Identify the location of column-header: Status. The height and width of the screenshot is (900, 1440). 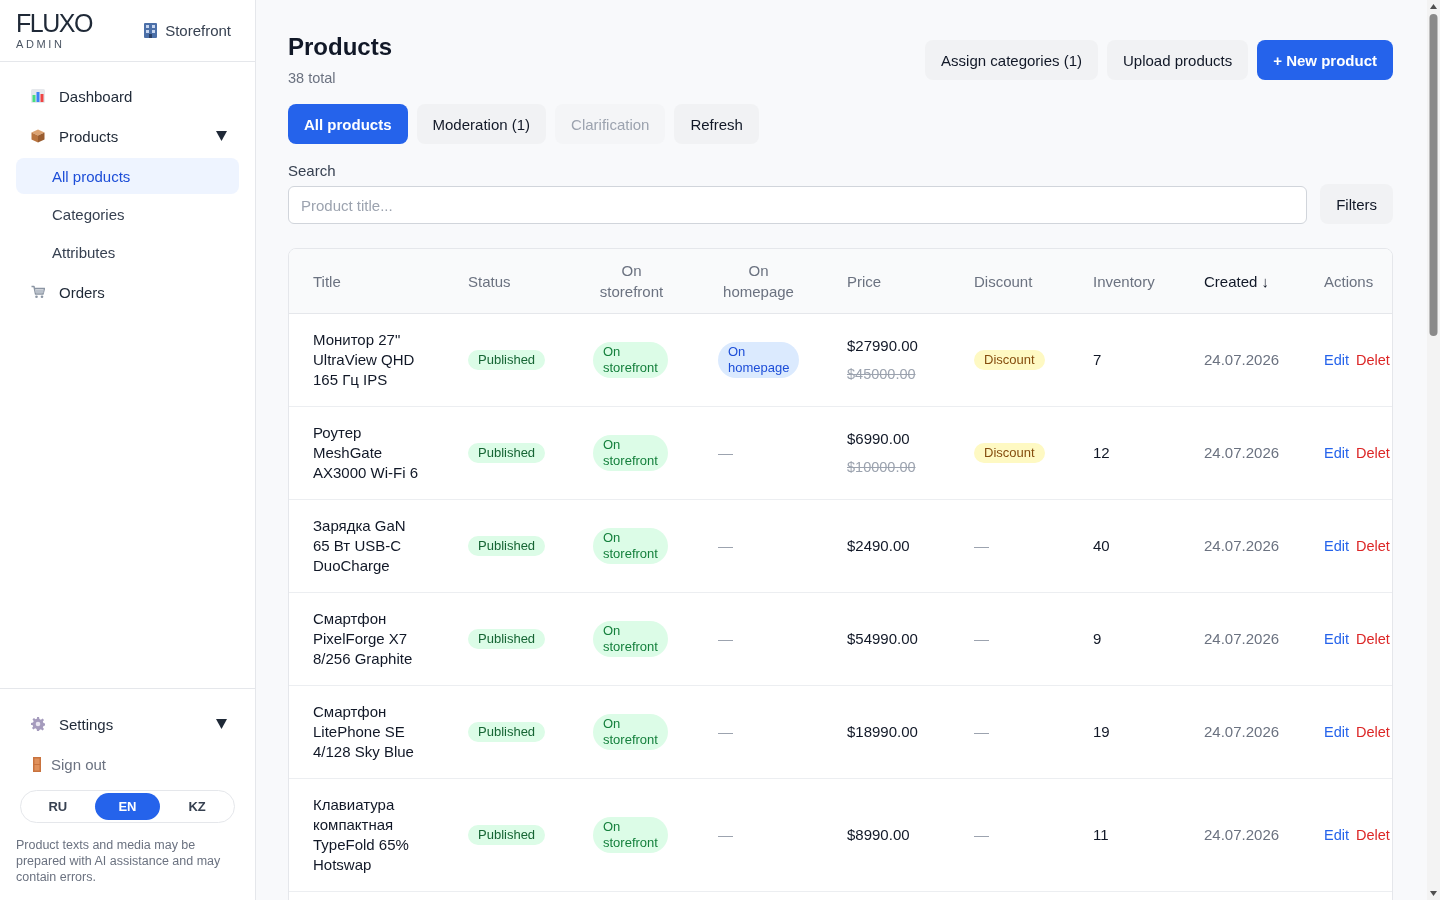
(489, 281).